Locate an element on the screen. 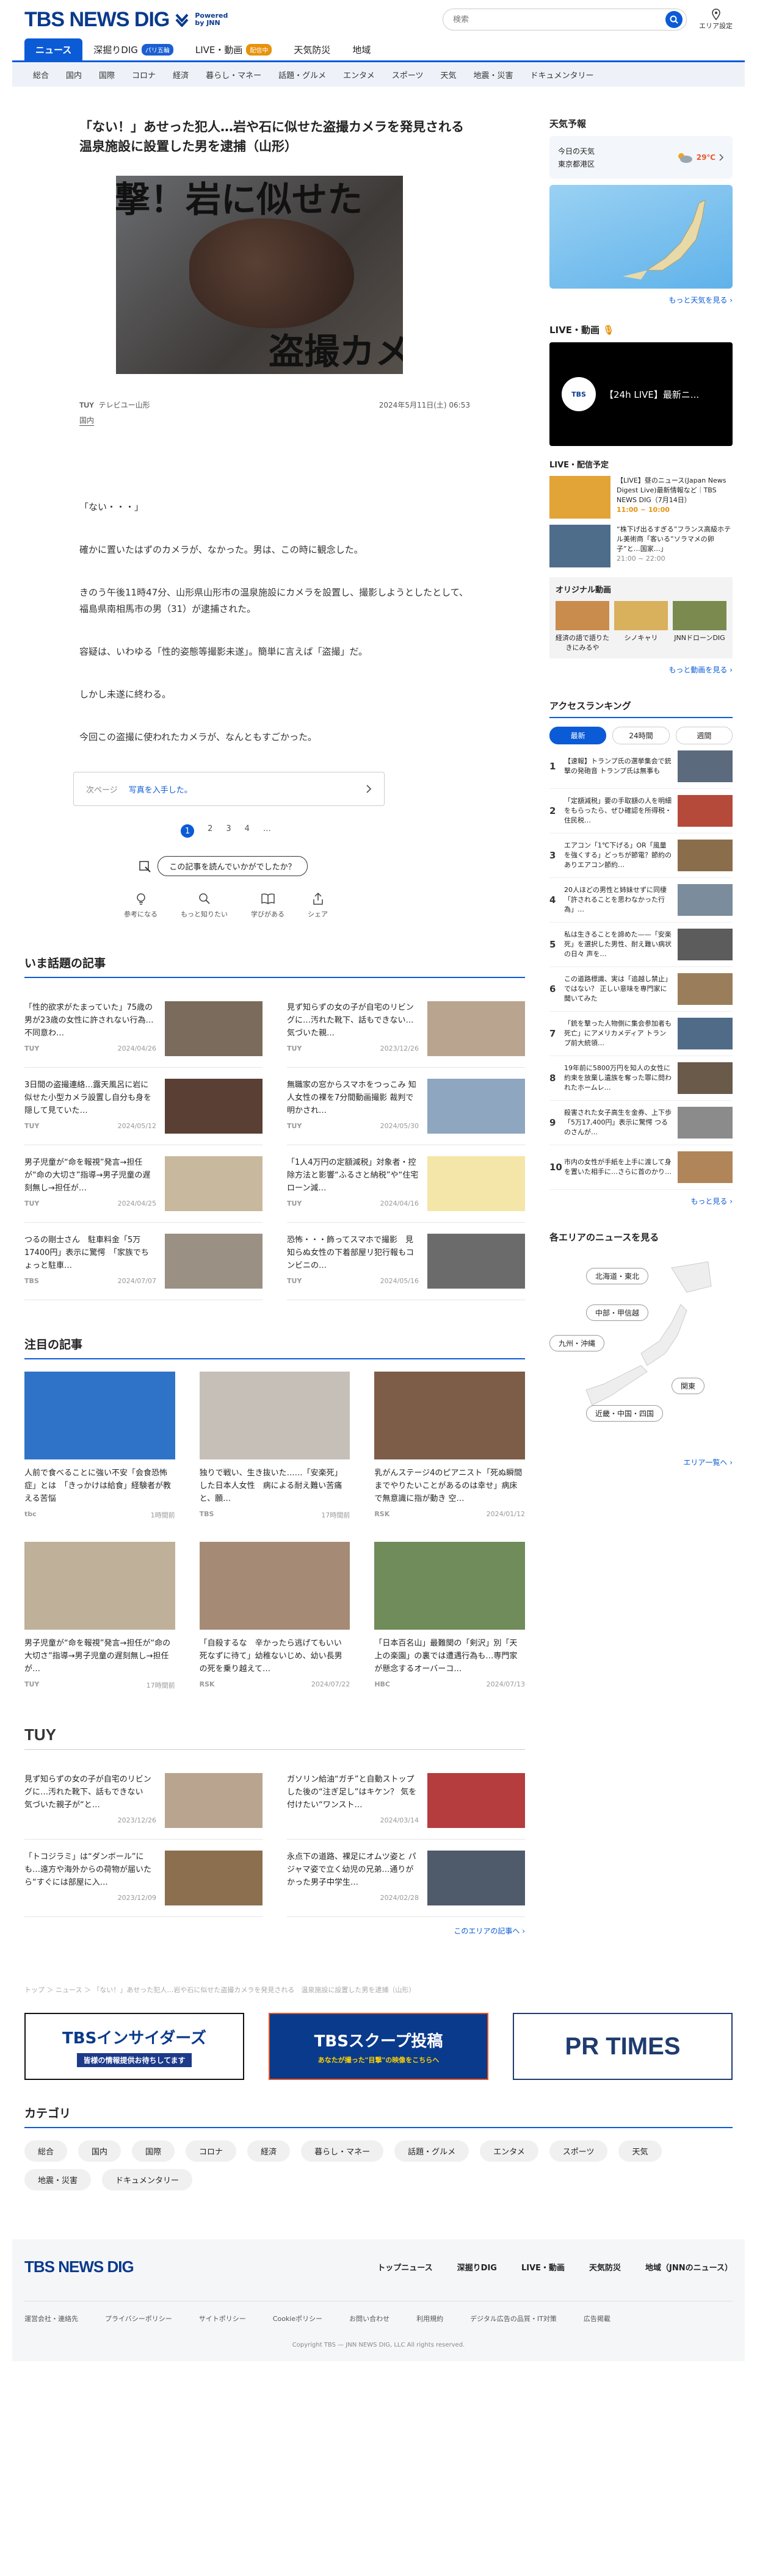 This screenshot has width=757, height=2576. subnav-item: 経済 is located at coordinates (180, 75).